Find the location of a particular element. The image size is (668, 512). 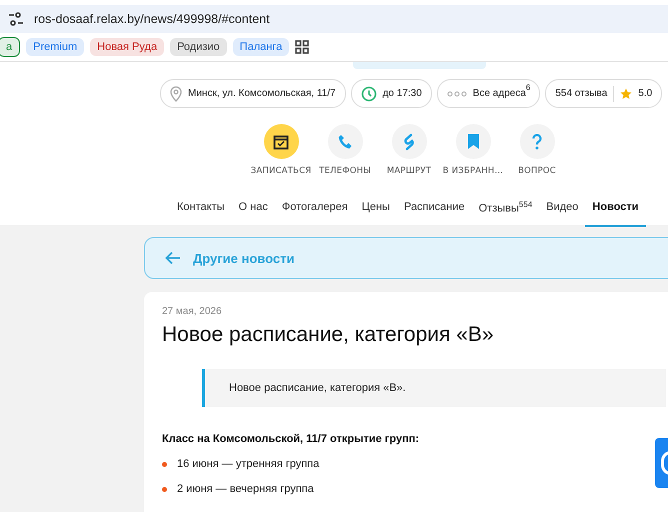

action-label: МАРШРУТ is located at coordinates (409, 171).